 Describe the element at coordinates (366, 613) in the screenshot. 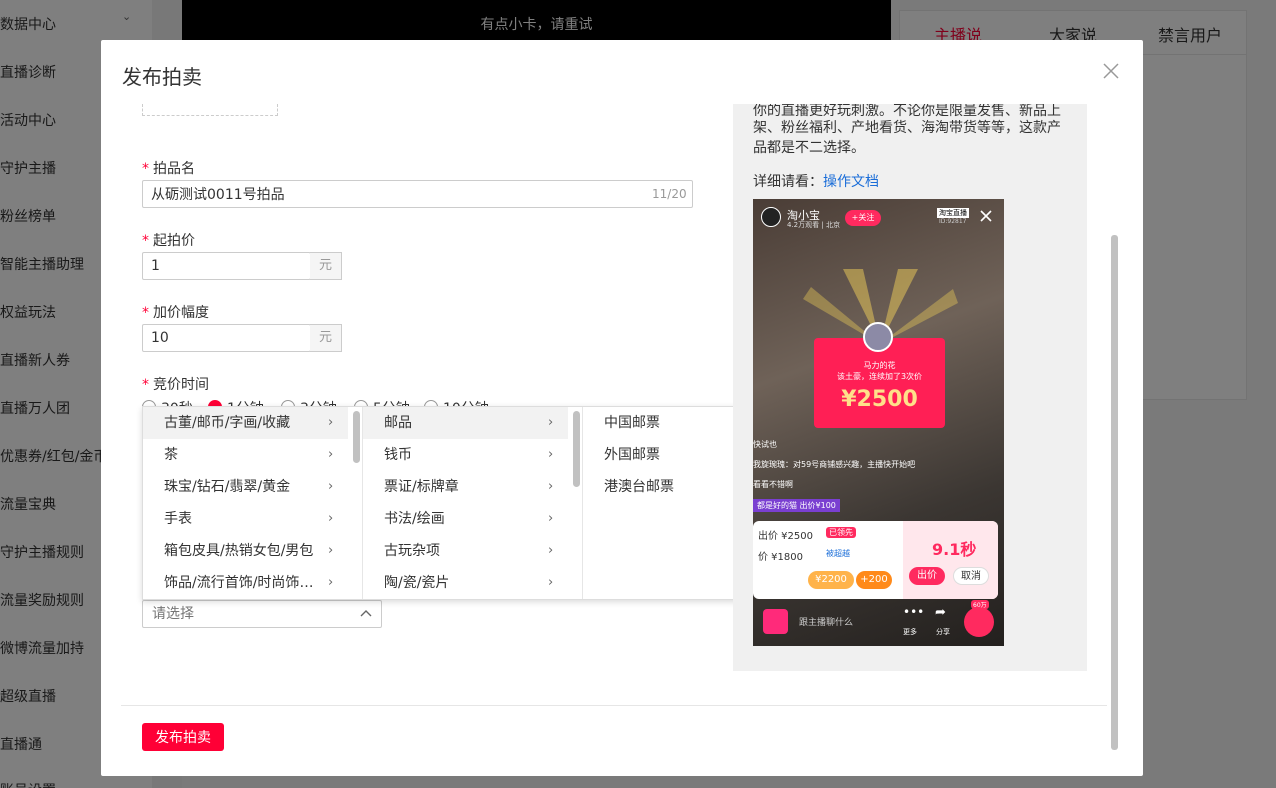

I see `chevron-up-icon` at that location.